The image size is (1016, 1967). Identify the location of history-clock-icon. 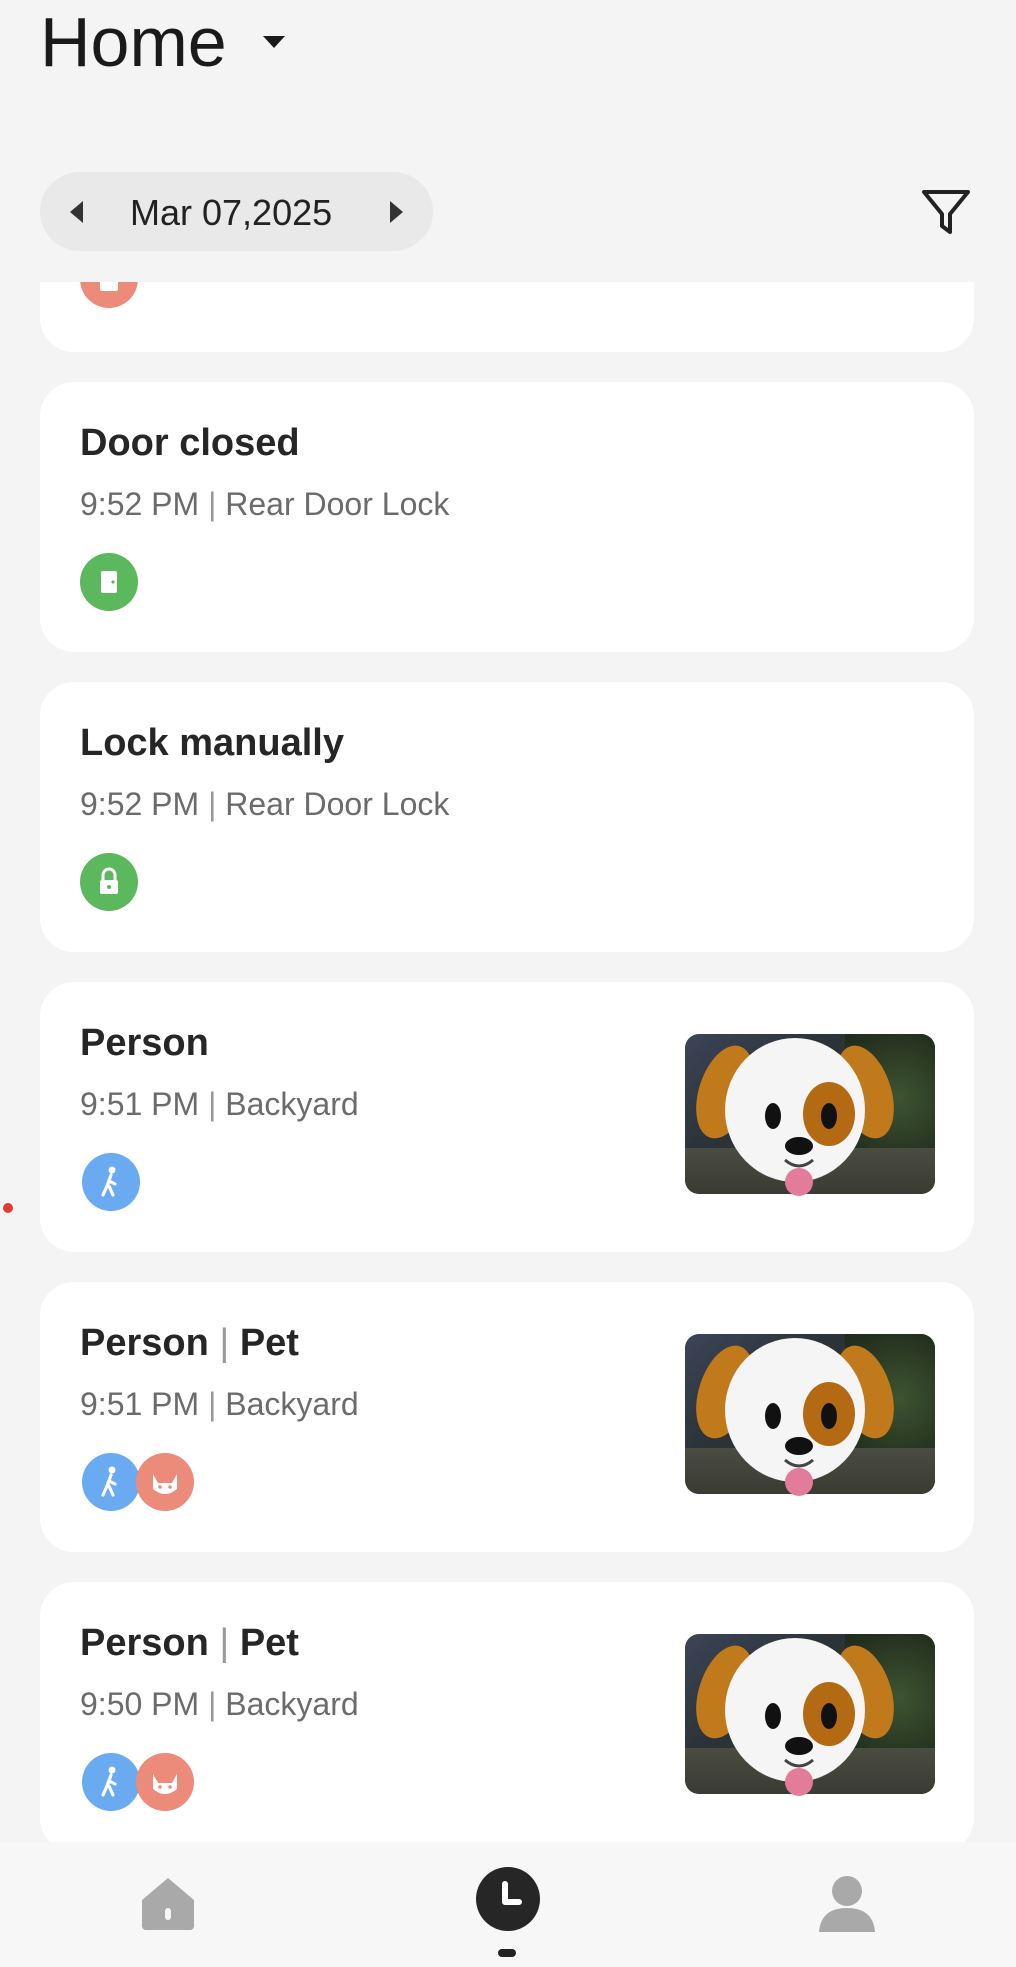
(508, 1899).